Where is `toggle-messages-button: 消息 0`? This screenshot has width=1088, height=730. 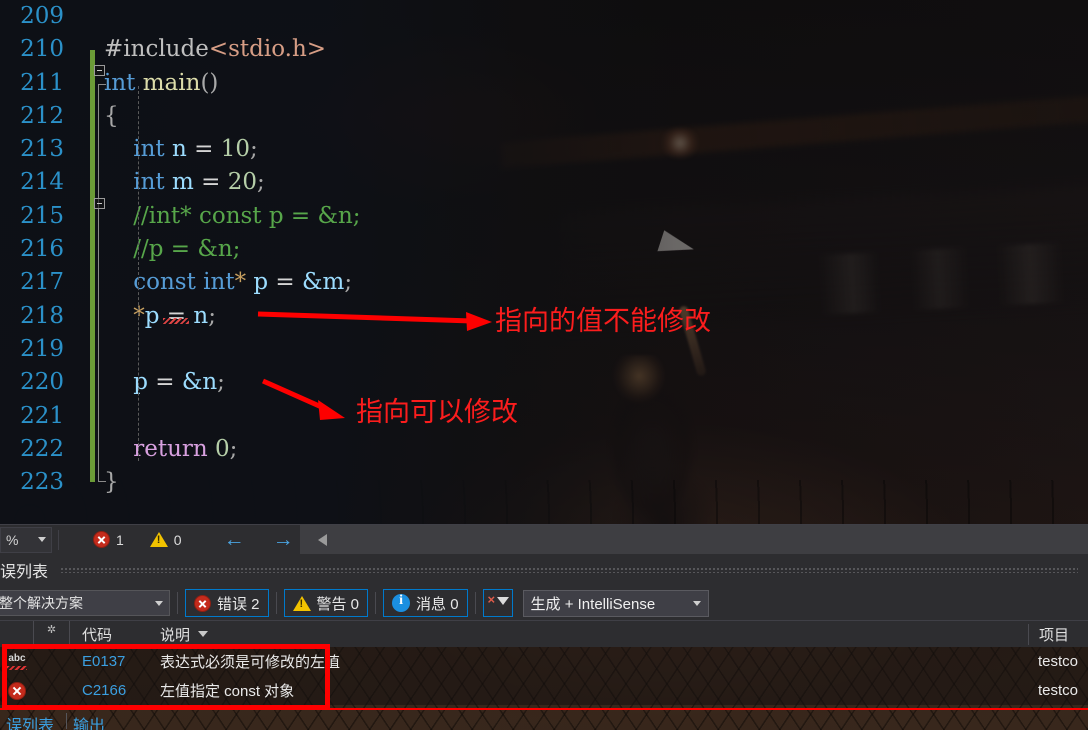 toggle-messages-button: 消息 0 is located at coordinates (425, 603).